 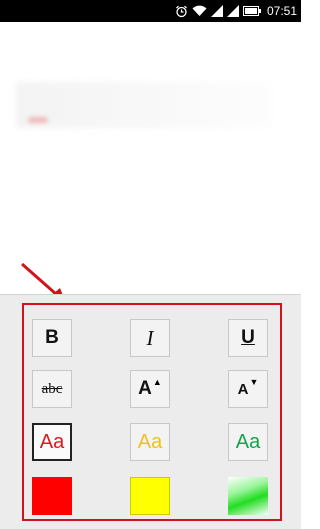 I want to click on italic-button: I, so click(x=150, y=338).